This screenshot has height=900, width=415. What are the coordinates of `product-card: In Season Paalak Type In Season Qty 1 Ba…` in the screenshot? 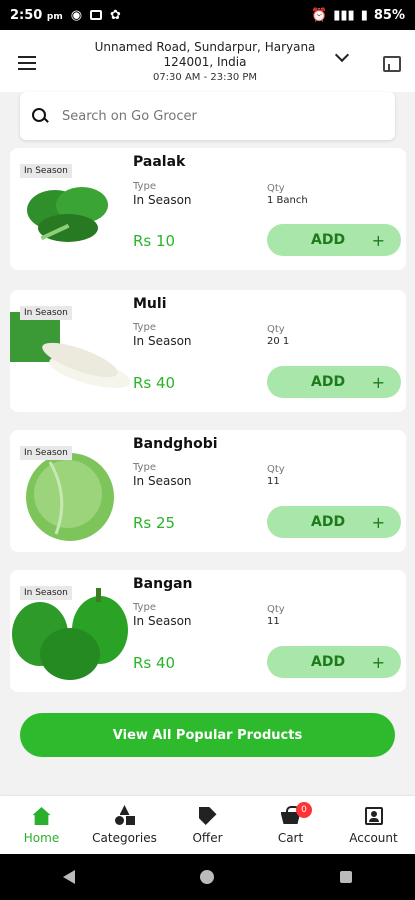 It's located at (208, 209).